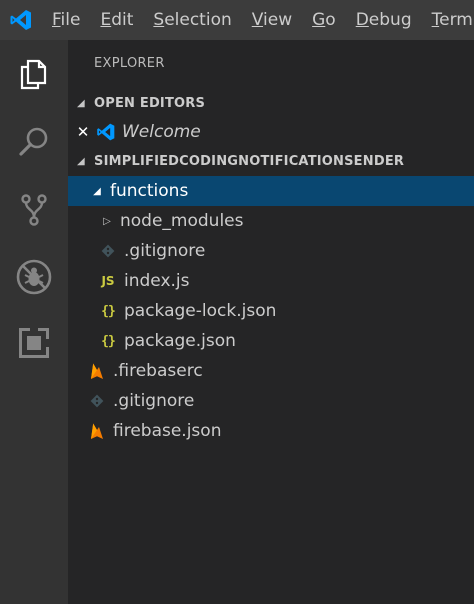 The width and height of the screenshot is (474, 604). Describe the element at coordinates (34, 142) in the screenshot. I see `search-icon` at that location.